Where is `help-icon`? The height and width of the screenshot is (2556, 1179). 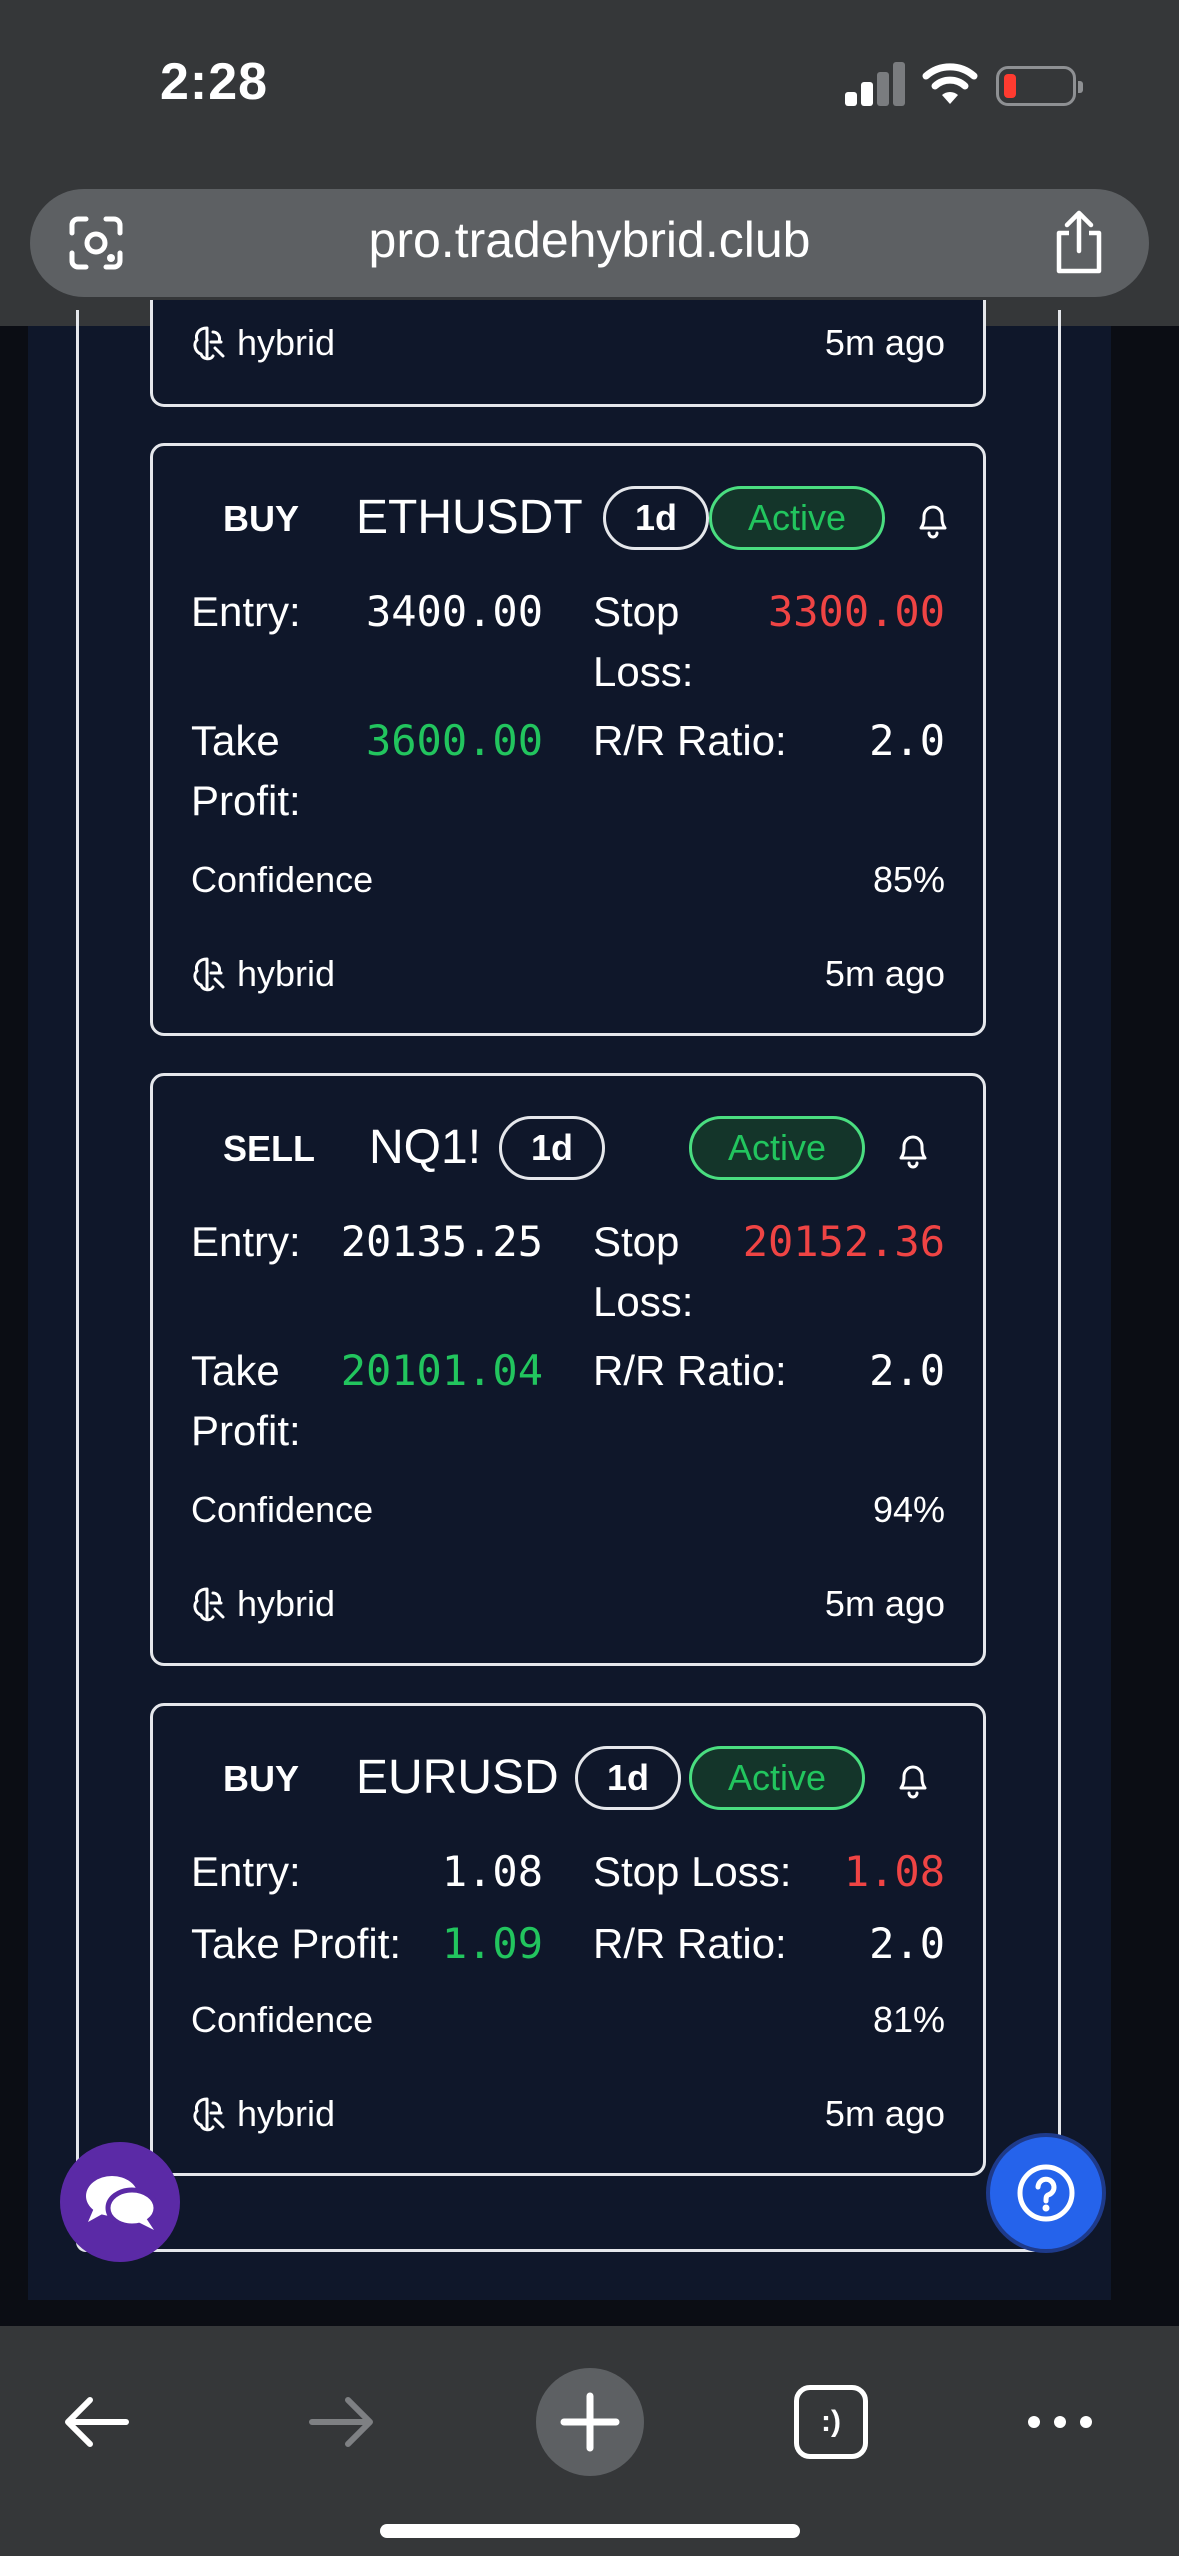 help-icon is located at coordinates (1046, 2193).